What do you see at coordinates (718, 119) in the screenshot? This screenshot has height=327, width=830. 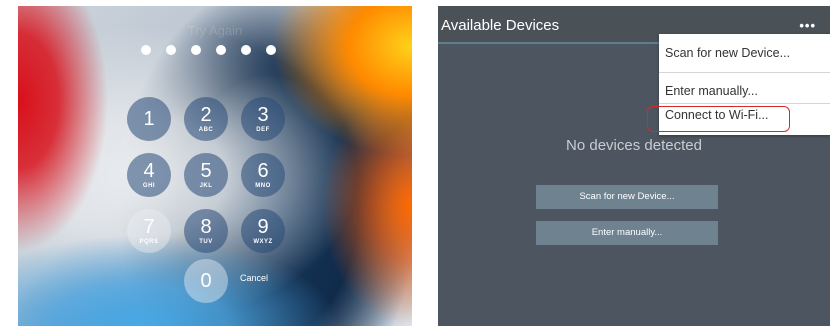 I see `highlight-outline` at bounding box center [718, 119].